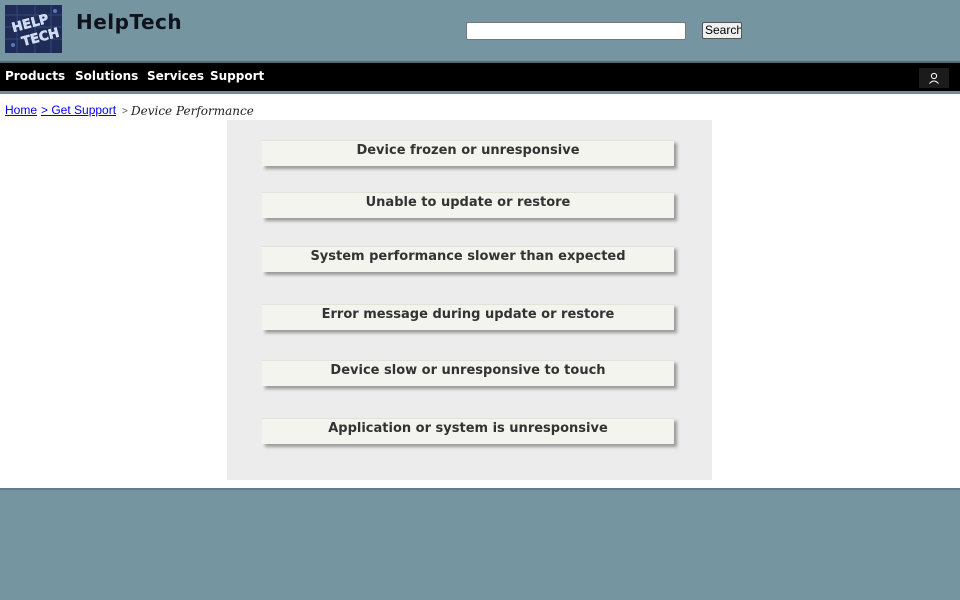  What do you see at coordinates (192, 111) in the screenshot?
I see `breadcrumb-current-page: Device Performance` at bounding box center [192, 111].